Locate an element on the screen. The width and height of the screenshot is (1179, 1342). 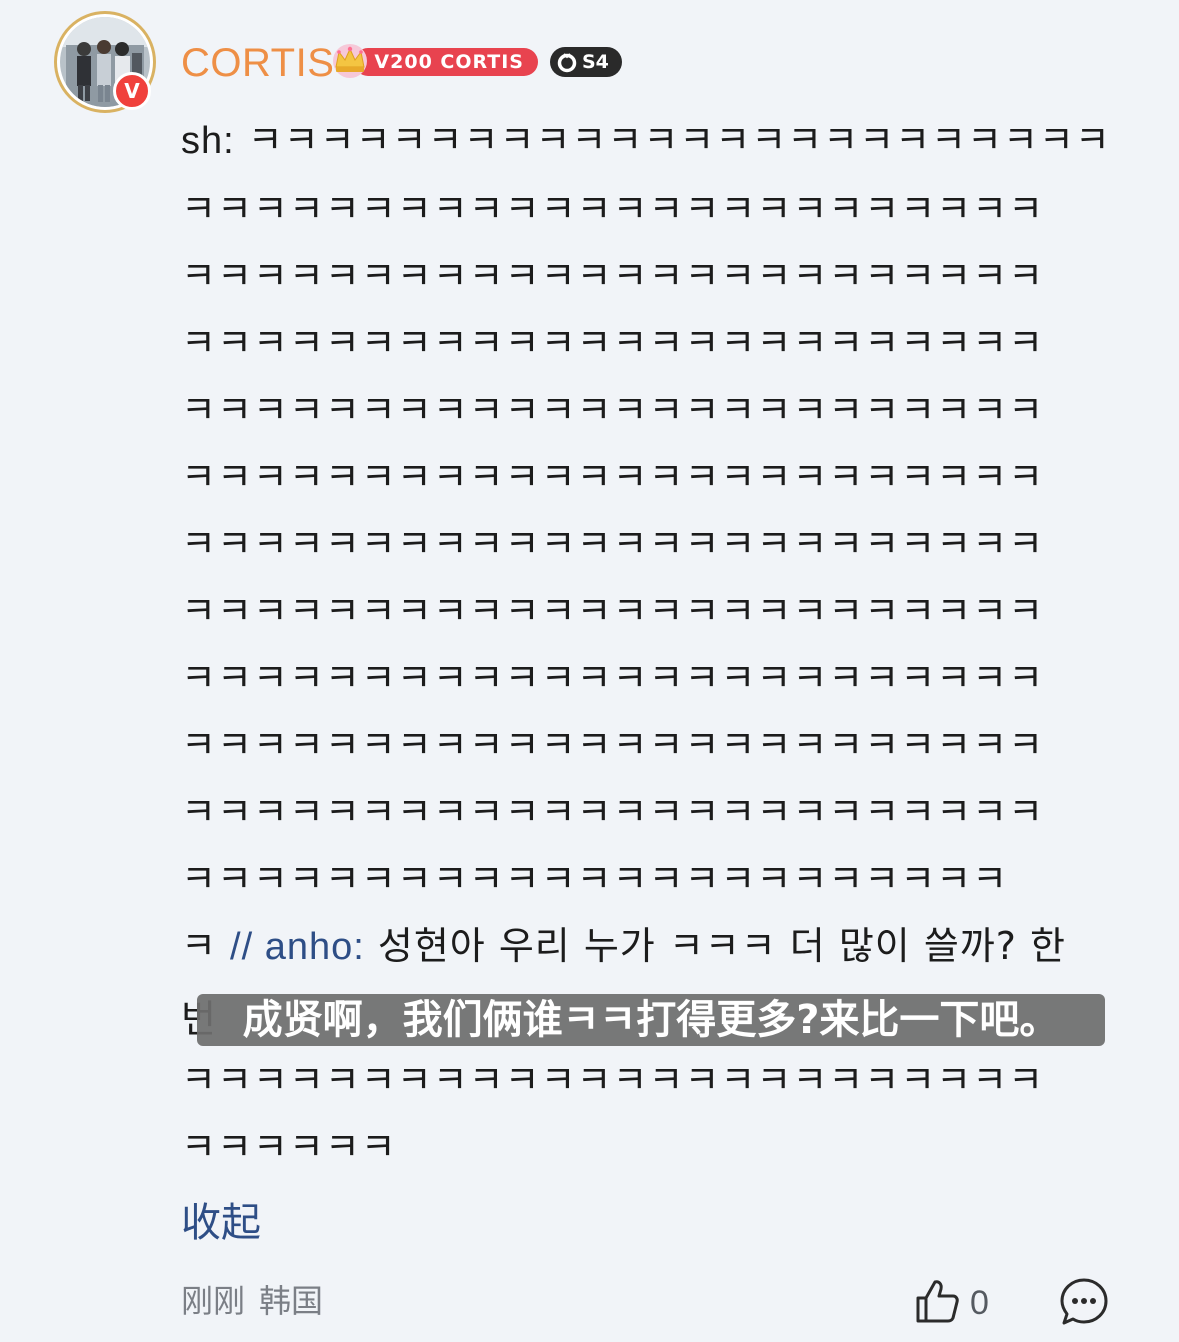
level-label: S4 is located at coordinates (595, 62).